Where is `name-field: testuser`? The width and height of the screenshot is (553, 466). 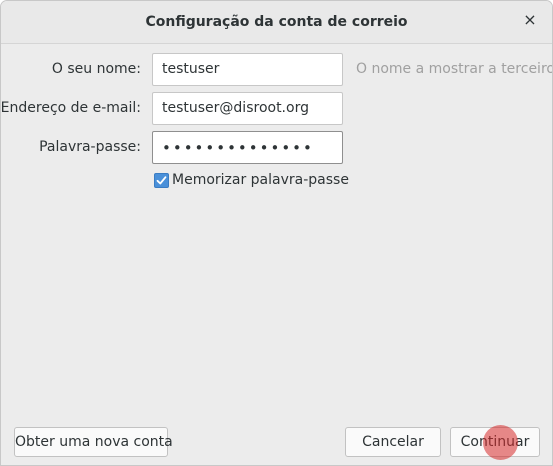
name-field: testuser is located at coordinates (247, 69).